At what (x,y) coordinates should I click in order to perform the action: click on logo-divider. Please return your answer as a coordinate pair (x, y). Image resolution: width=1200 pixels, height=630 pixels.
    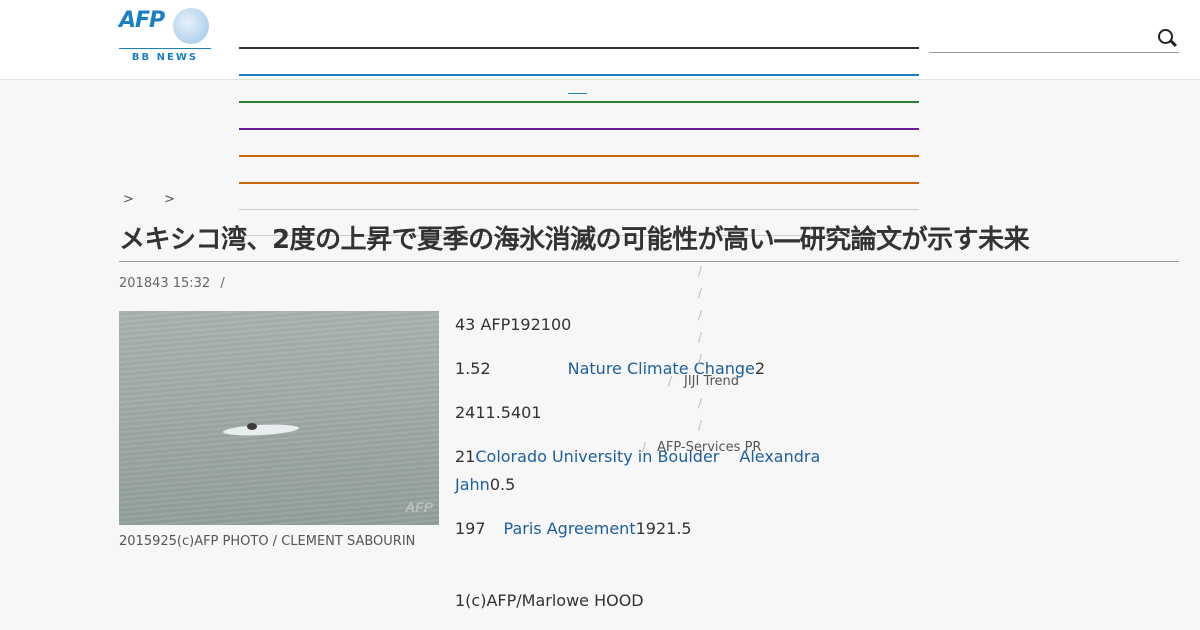
    Looking at the image, I should click on (165, 48).